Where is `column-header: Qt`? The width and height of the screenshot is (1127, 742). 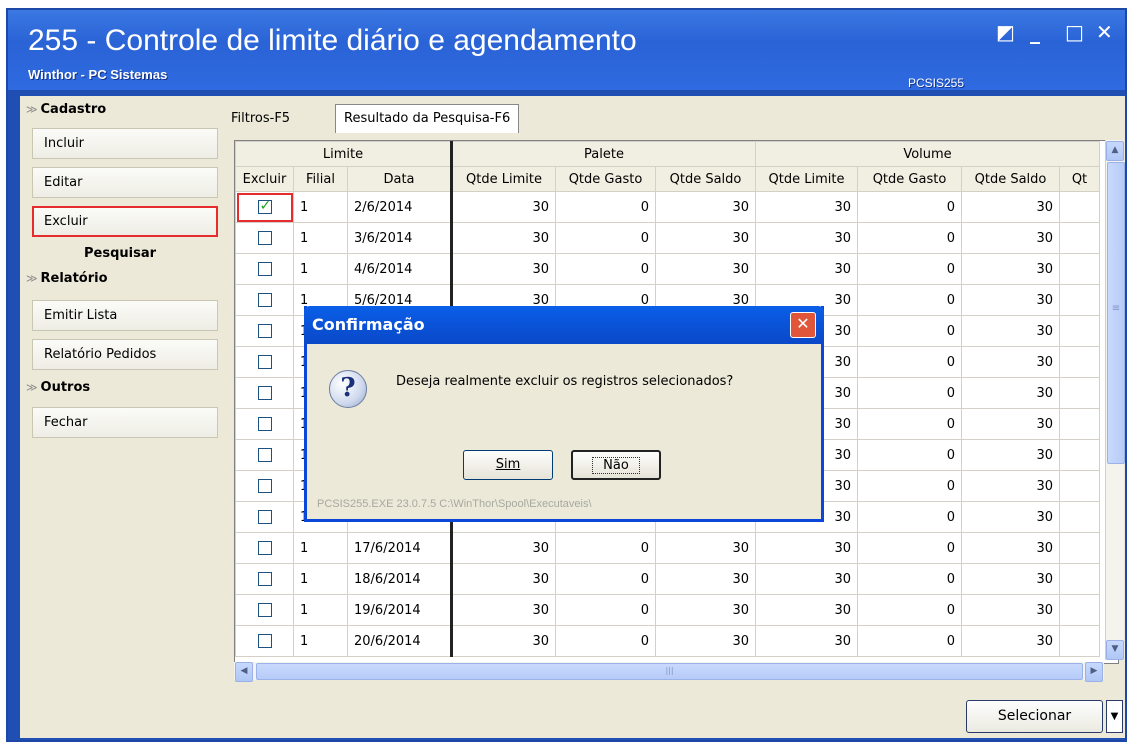
column-header: Qt is located at coordinates (1079, 179).